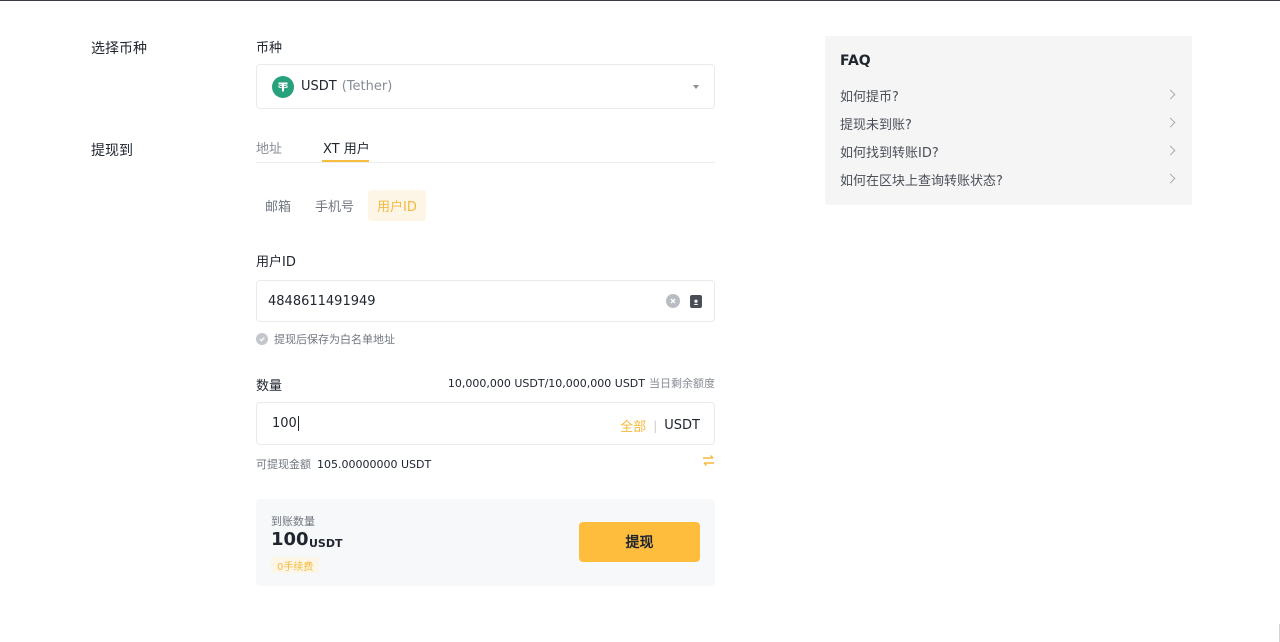  Describe the element at coordinates (1008, 123) in the screenshot. I see `faq-item: 提现未到账?` at that location.